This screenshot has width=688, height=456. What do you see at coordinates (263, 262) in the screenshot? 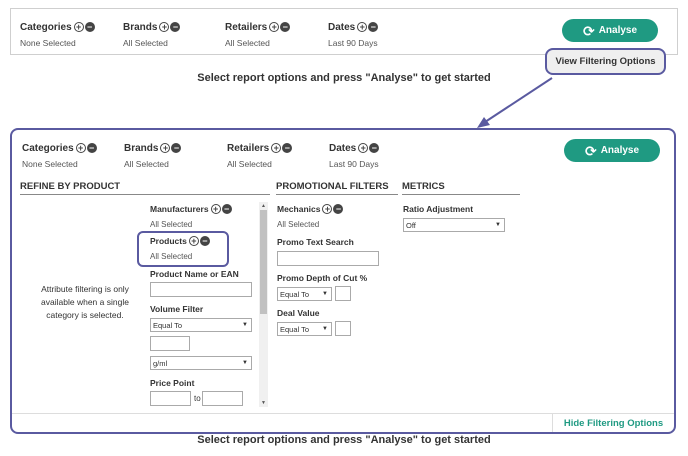
I see `scroll-thumb` at bounding box center [263, 262].